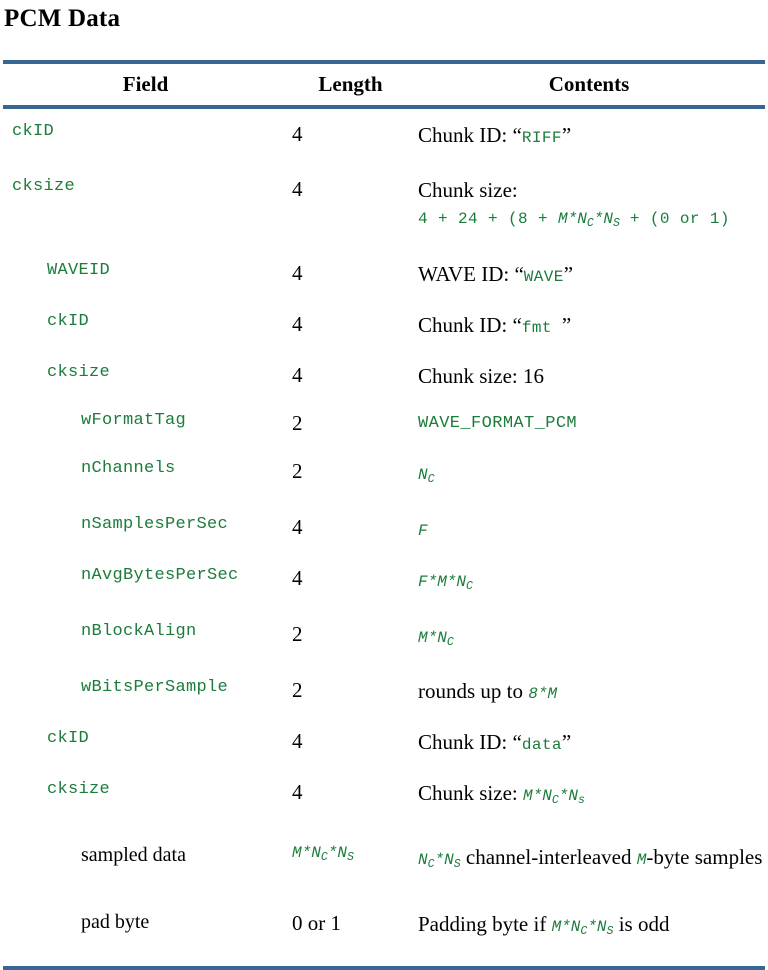 The height and width of the screenshot is (970, 768). Describe the element at coordinates (445, 582) in the screenshot. I see `field-contents: F*M*NC` at that location.